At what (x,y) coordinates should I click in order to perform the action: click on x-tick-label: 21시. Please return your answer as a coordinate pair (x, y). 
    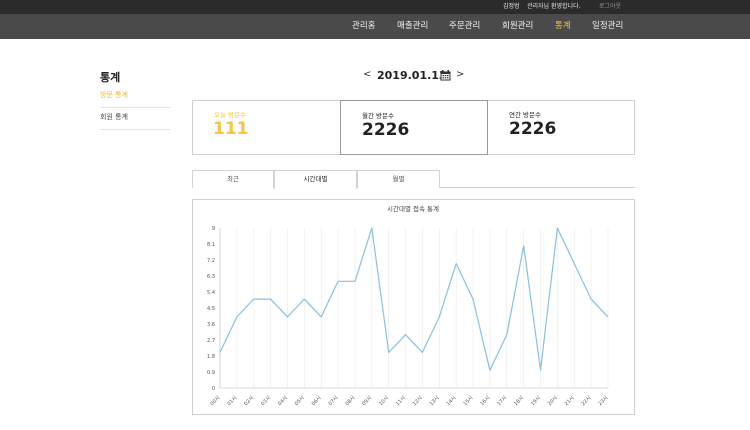
    Looking at the image, I should click on (570, 401).